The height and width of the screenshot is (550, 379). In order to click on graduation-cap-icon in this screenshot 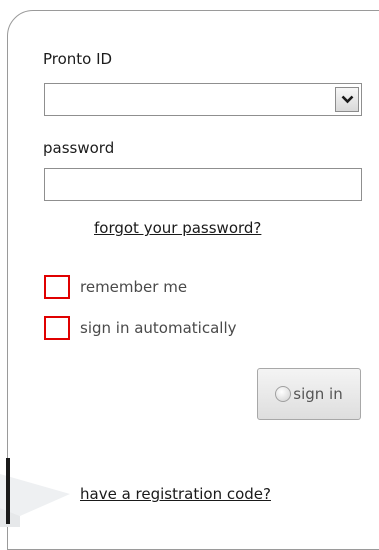, I will do `click(35, 492)`.